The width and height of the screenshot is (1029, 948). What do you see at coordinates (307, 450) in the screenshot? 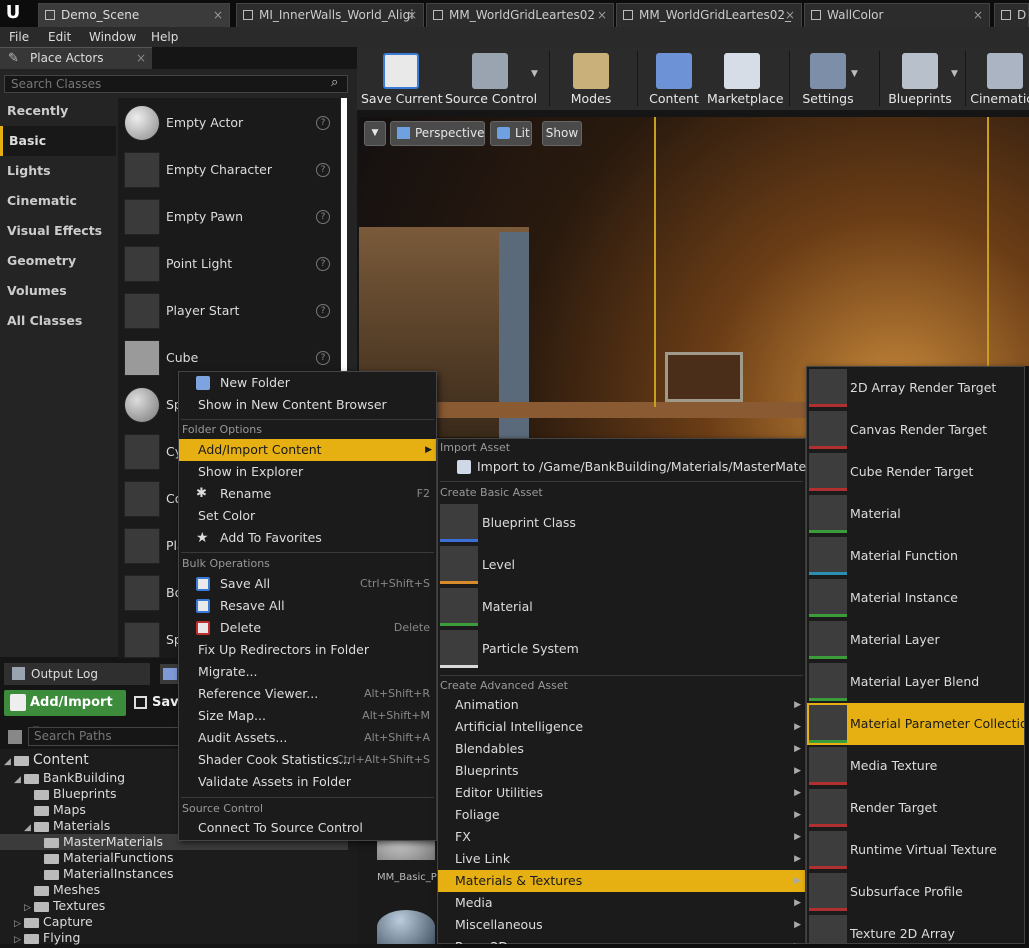
I see `add-import-content-item: Add/Import Content ▶` at bounding box center [307, 450].